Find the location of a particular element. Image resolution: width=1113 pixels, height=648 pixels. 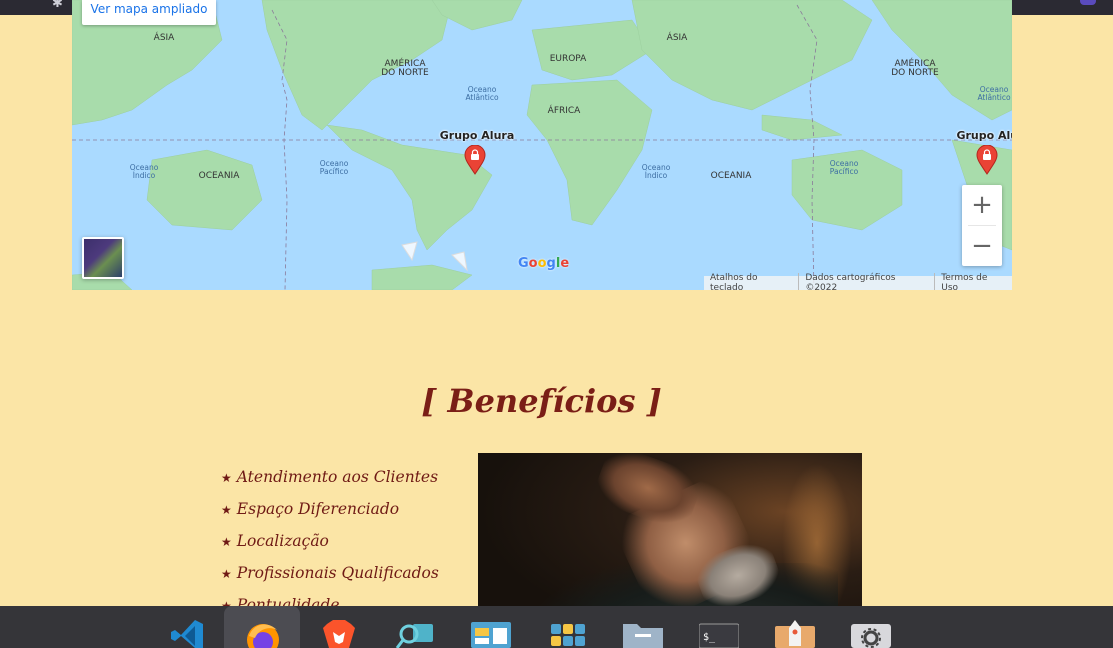

dock-app-installer is located at coordinates (794, 627).